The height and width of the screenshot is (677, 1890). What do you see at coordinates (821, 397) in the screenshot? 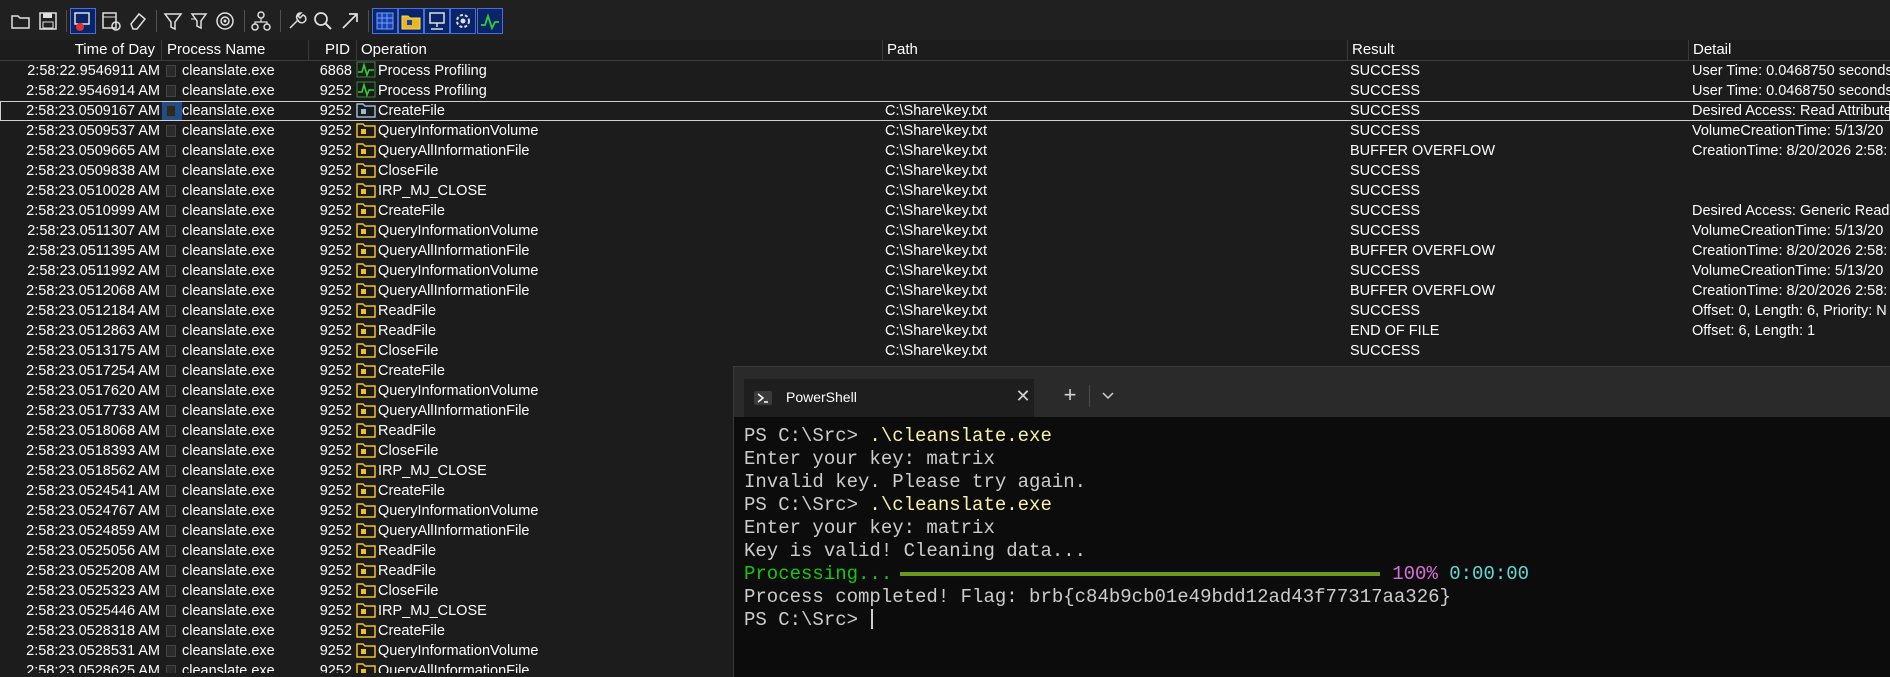
I see `terminal-tab-title: PowerShell` at bounding box center [821, 397].